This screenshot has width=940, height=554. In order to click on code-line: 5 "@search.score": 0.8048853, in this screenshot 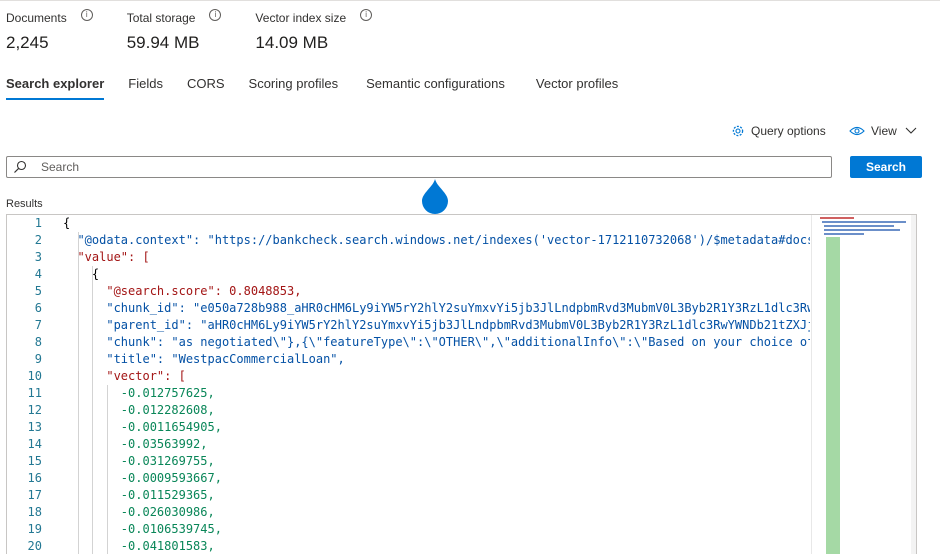, I will do `click(408, 291)`.